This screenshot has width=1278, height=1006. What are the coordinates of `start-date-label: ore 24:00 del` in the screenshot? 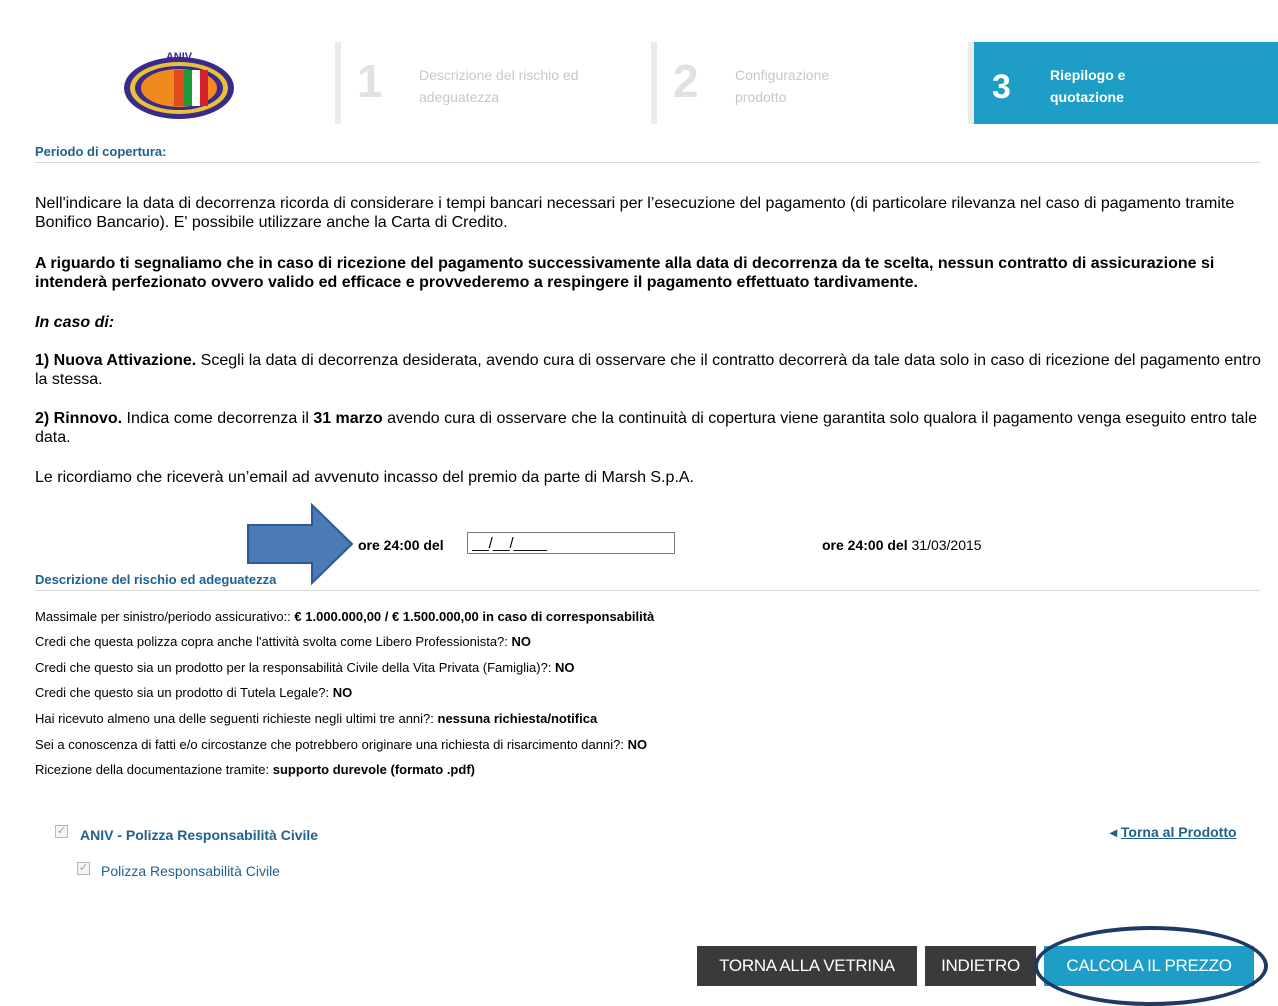 It's located at (401, 545).